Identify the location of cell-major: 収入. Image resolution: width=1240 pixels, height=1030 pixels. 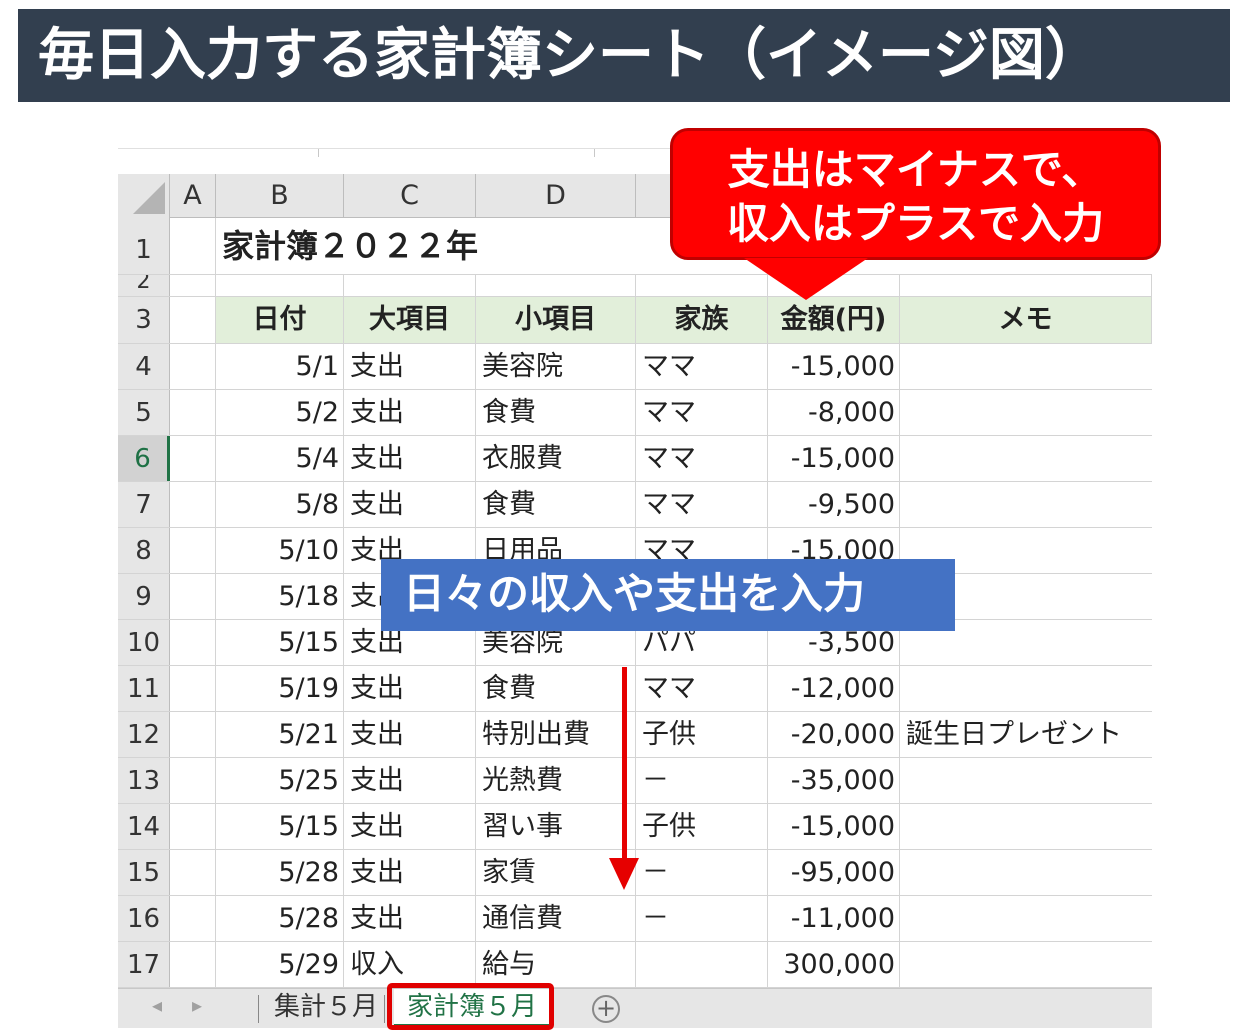
(410, 964).